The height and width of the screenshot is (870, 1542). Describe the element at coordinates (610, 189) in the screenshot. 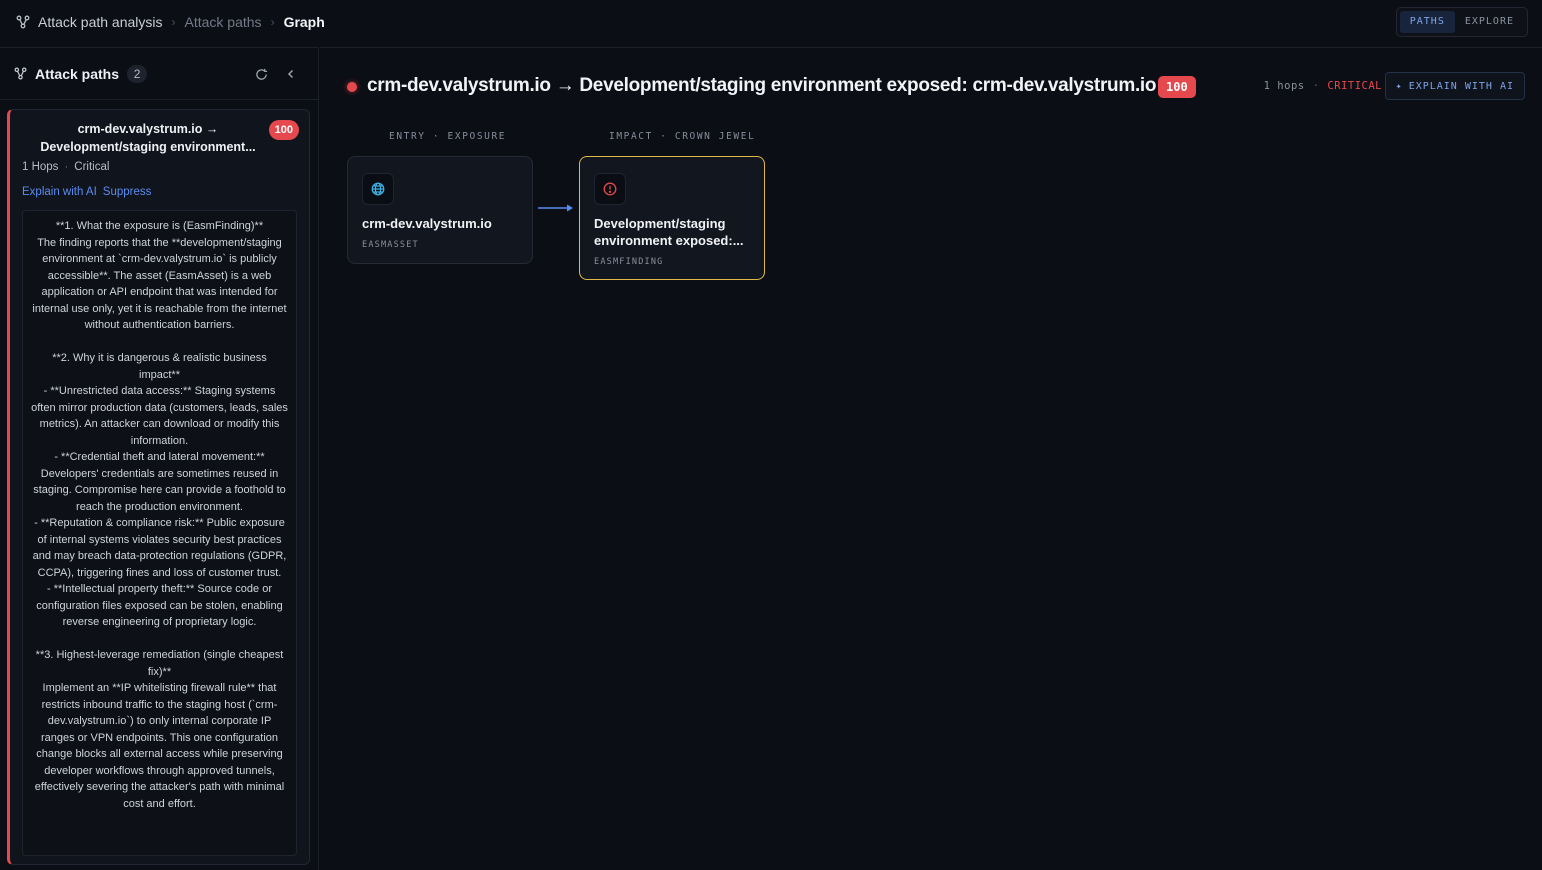

I see `alert-circle-icon` at that location.